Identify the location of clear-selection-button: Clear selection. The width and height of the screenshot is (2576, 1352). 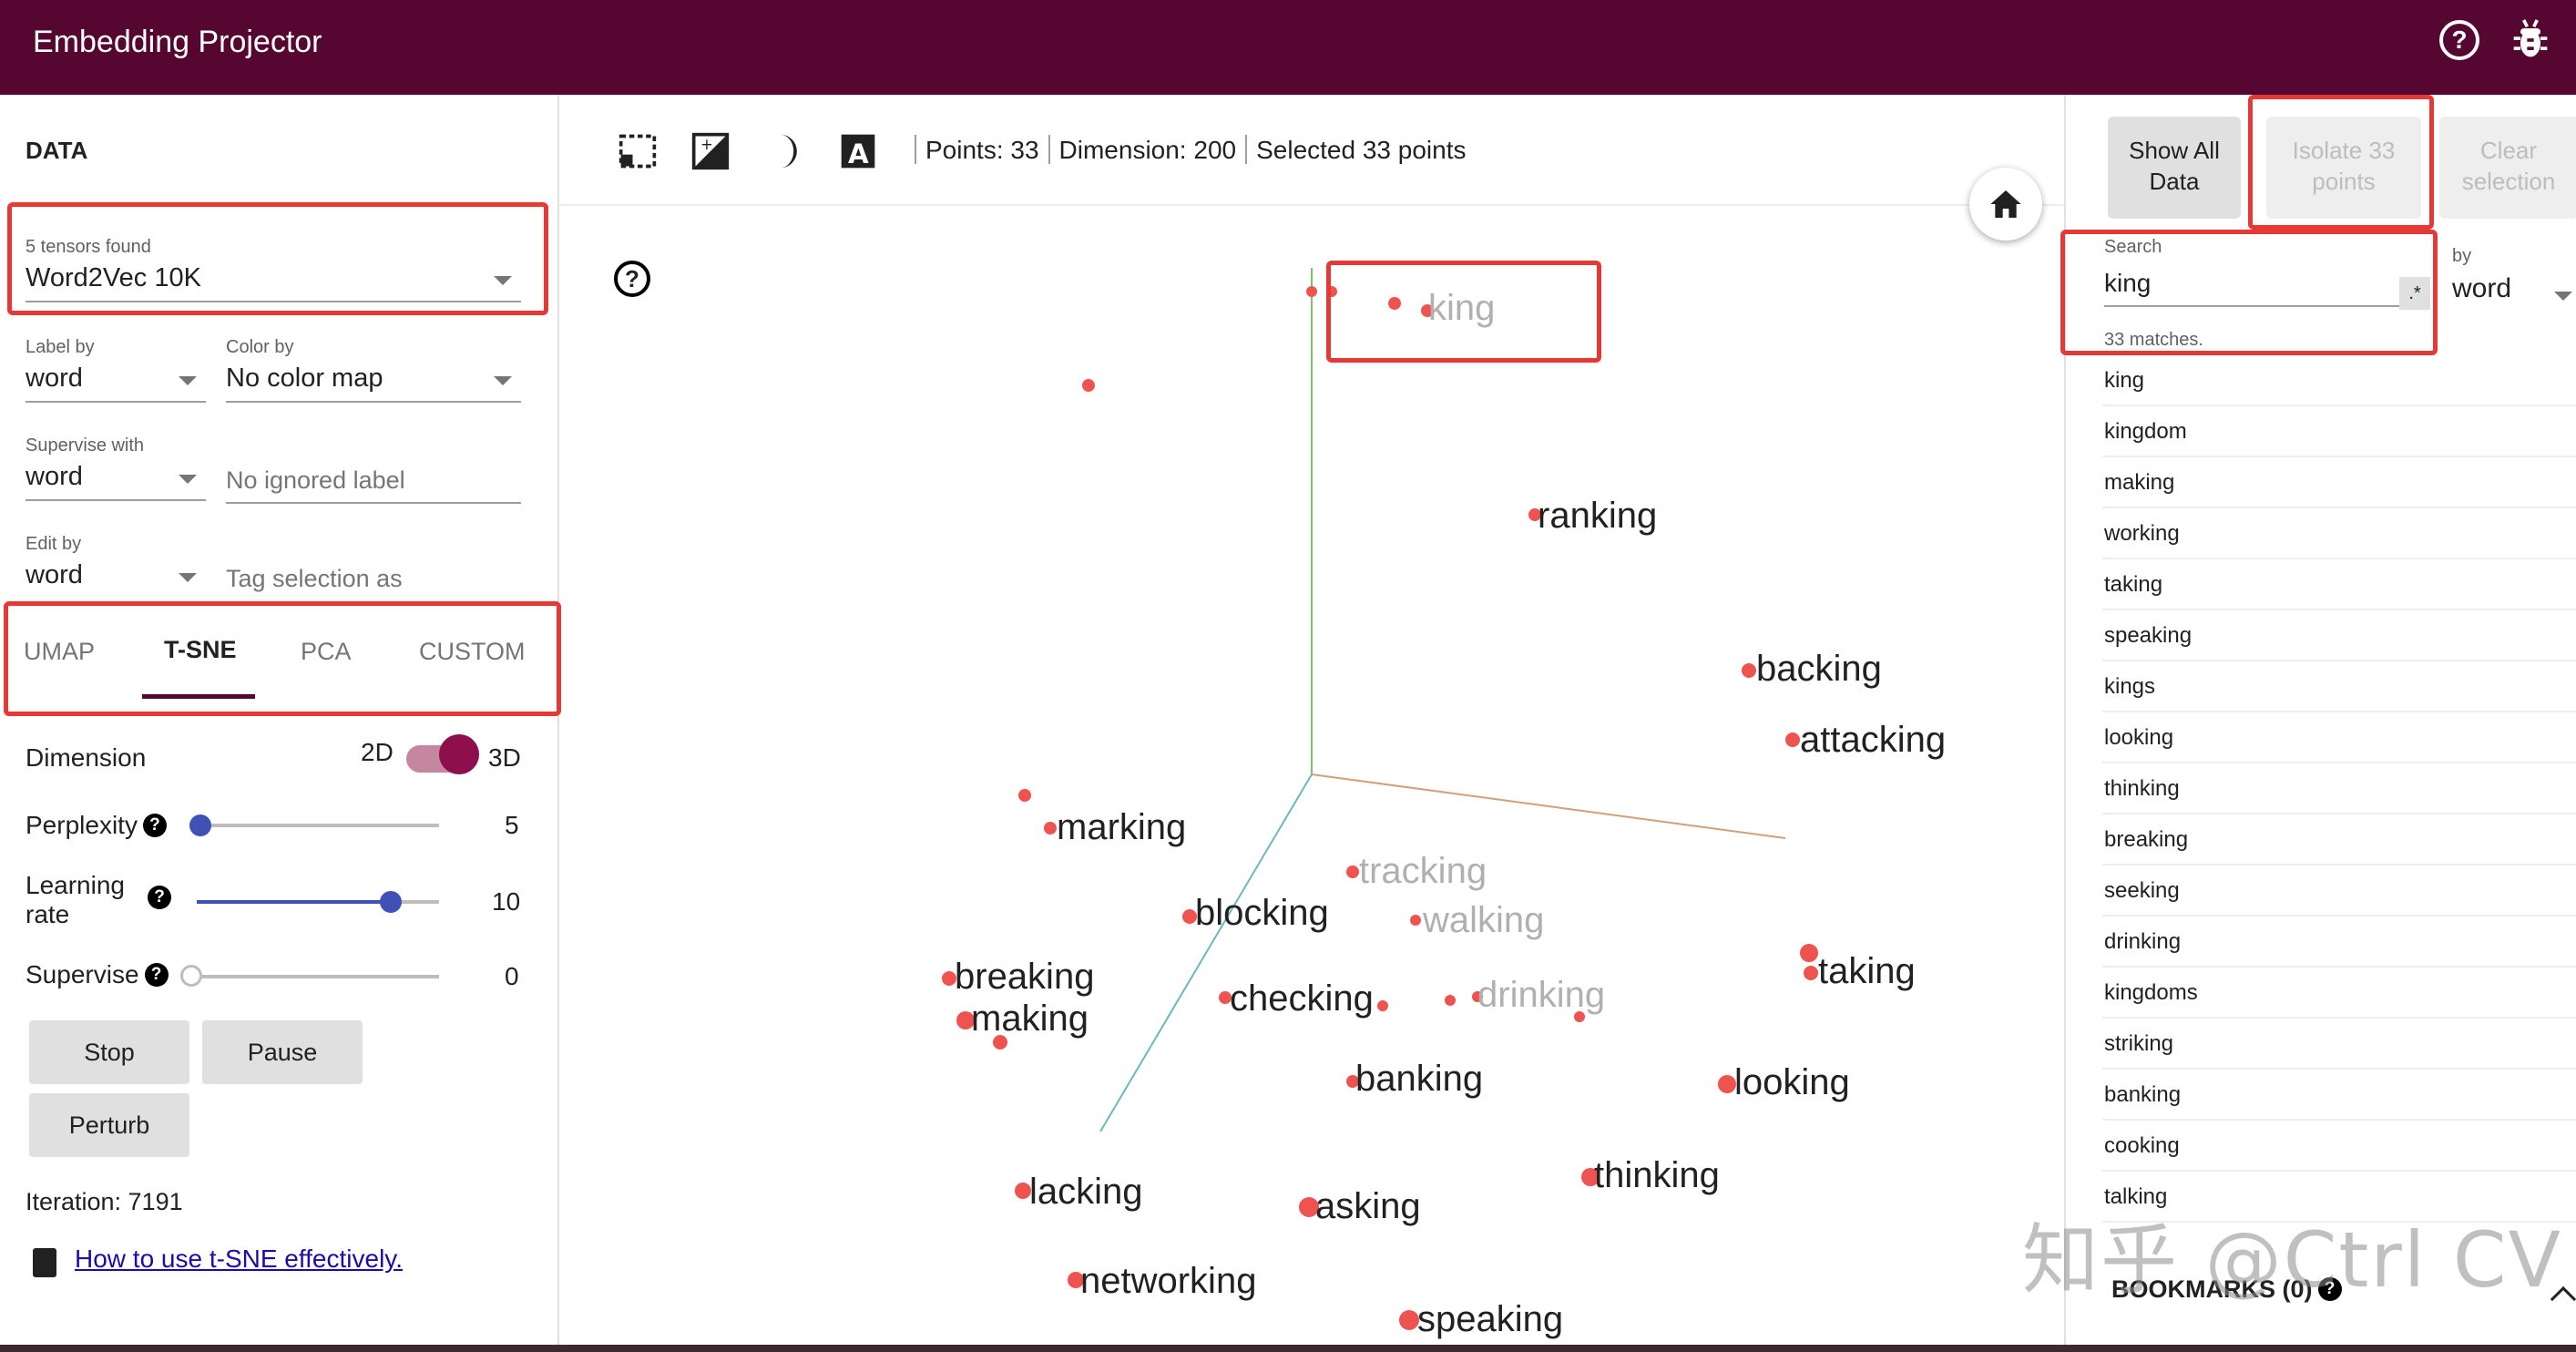
(2507, 168).